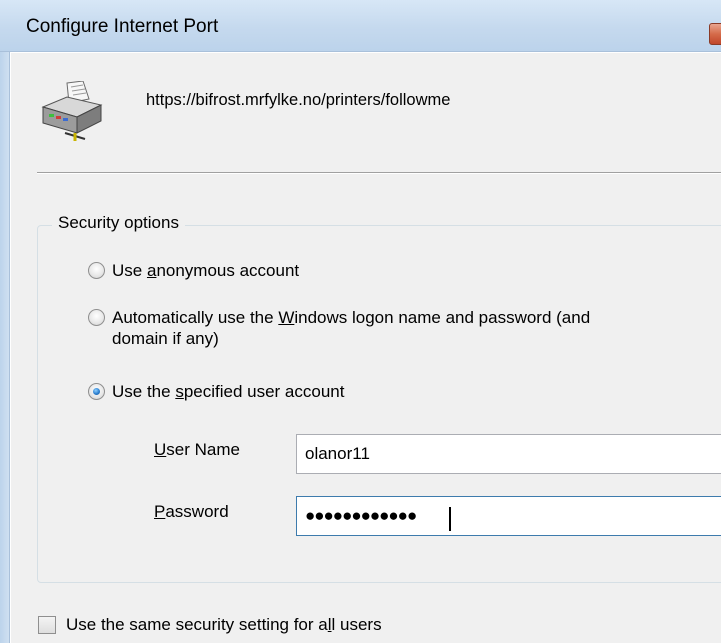 This screenshot has width=721, height=643. I want to click on window-title: Configure Internet Port, so click(122, 26).